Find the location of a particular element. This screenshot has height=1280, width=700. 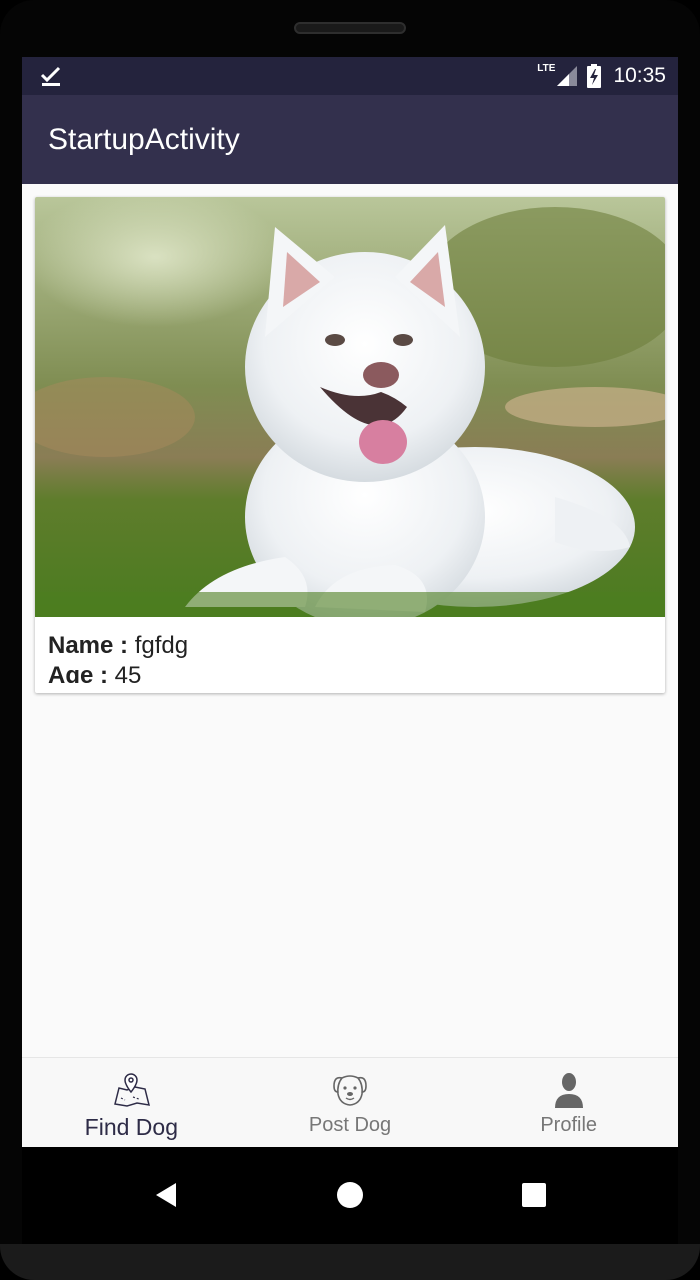

signal-icon is located at coordinates (567, 76).